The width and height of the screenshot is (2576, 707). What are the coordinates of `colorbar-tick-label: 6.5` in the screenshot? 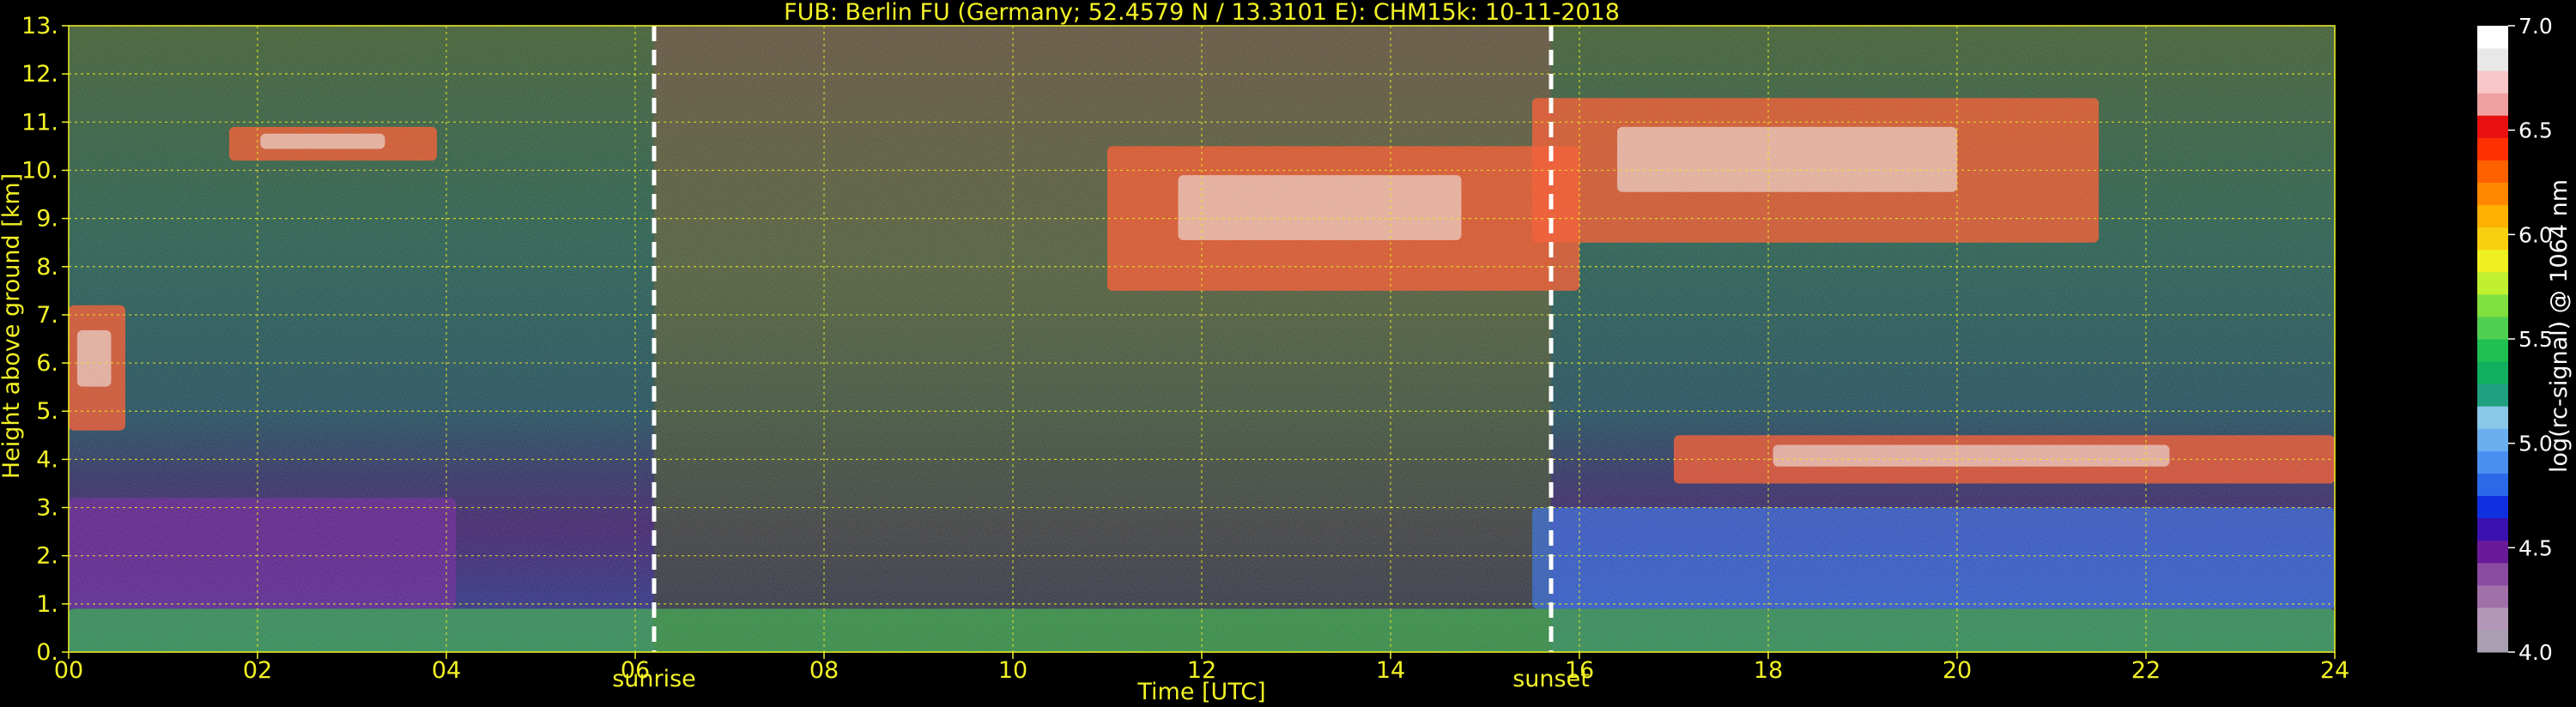 It's located at (2535, 130).